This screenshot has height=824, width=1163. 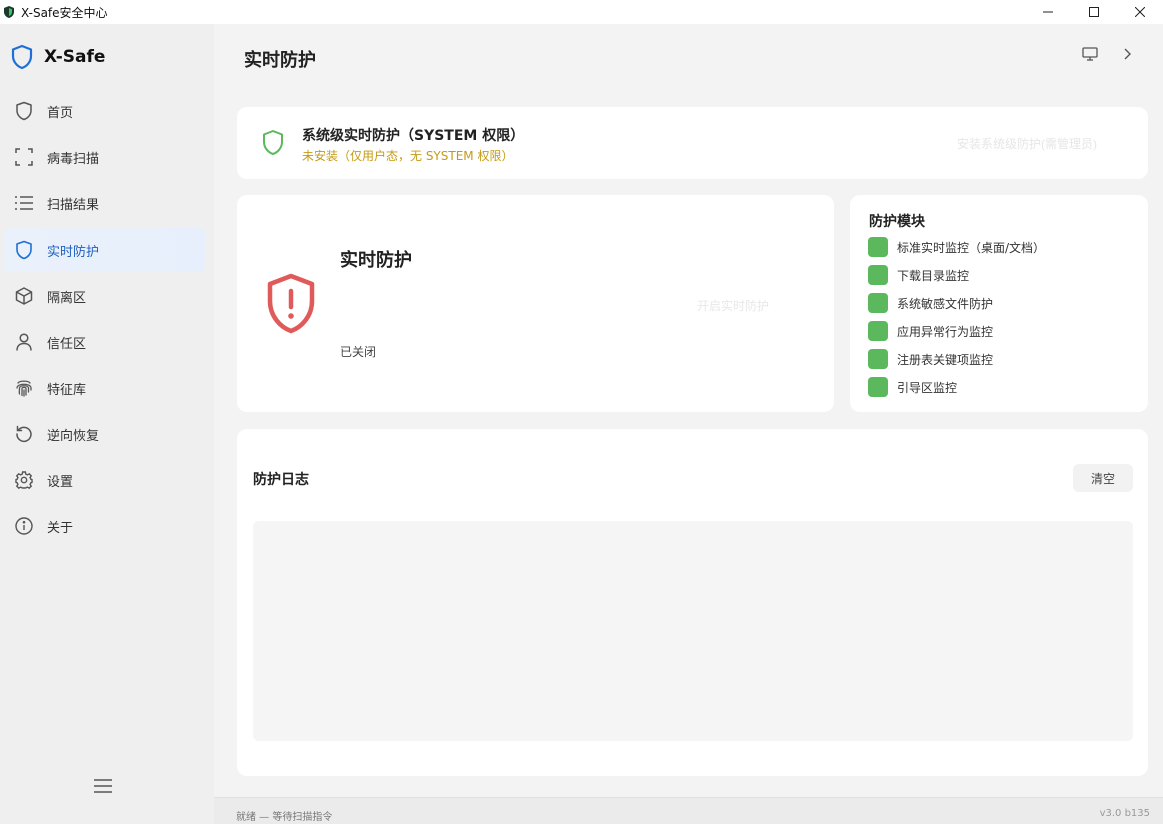 What do you see at coordinates (927, 387) in the screenshot?
I see `module-label: 引导区监控` at bounding box center [927, 387].